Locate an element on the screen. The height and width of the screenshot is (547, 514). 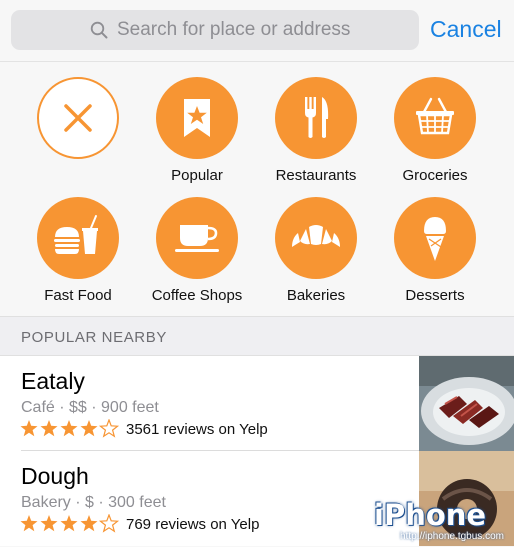
review-count: 3561 reviews on Yelp is located at coordinates (197, 429).